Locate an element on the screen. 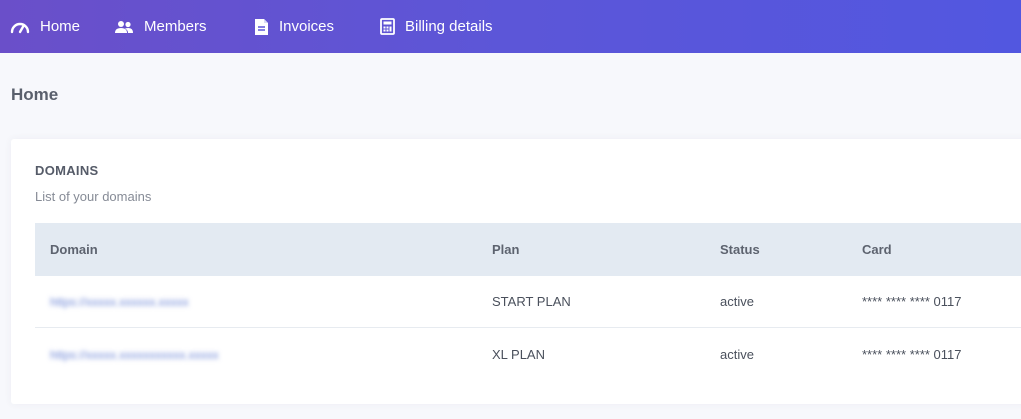 Image resolution: width=1021 pixels, height=419 pixels. nav-item-label: Invoices is located at coordinates (307, 26).